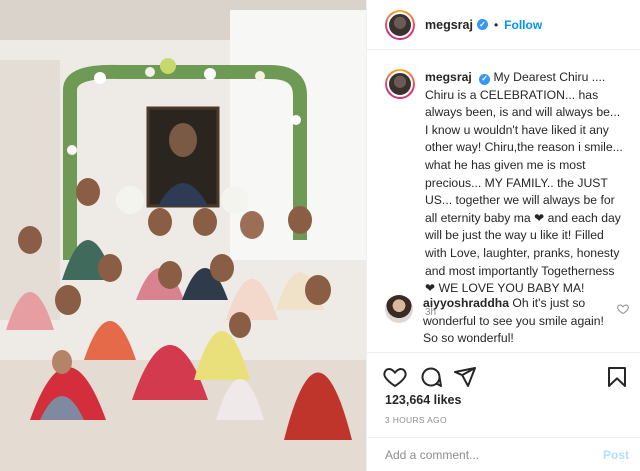 The width and height of the screenshot is (640, 471). I want to click on add-comment-bar: Post, so click(503, 454).